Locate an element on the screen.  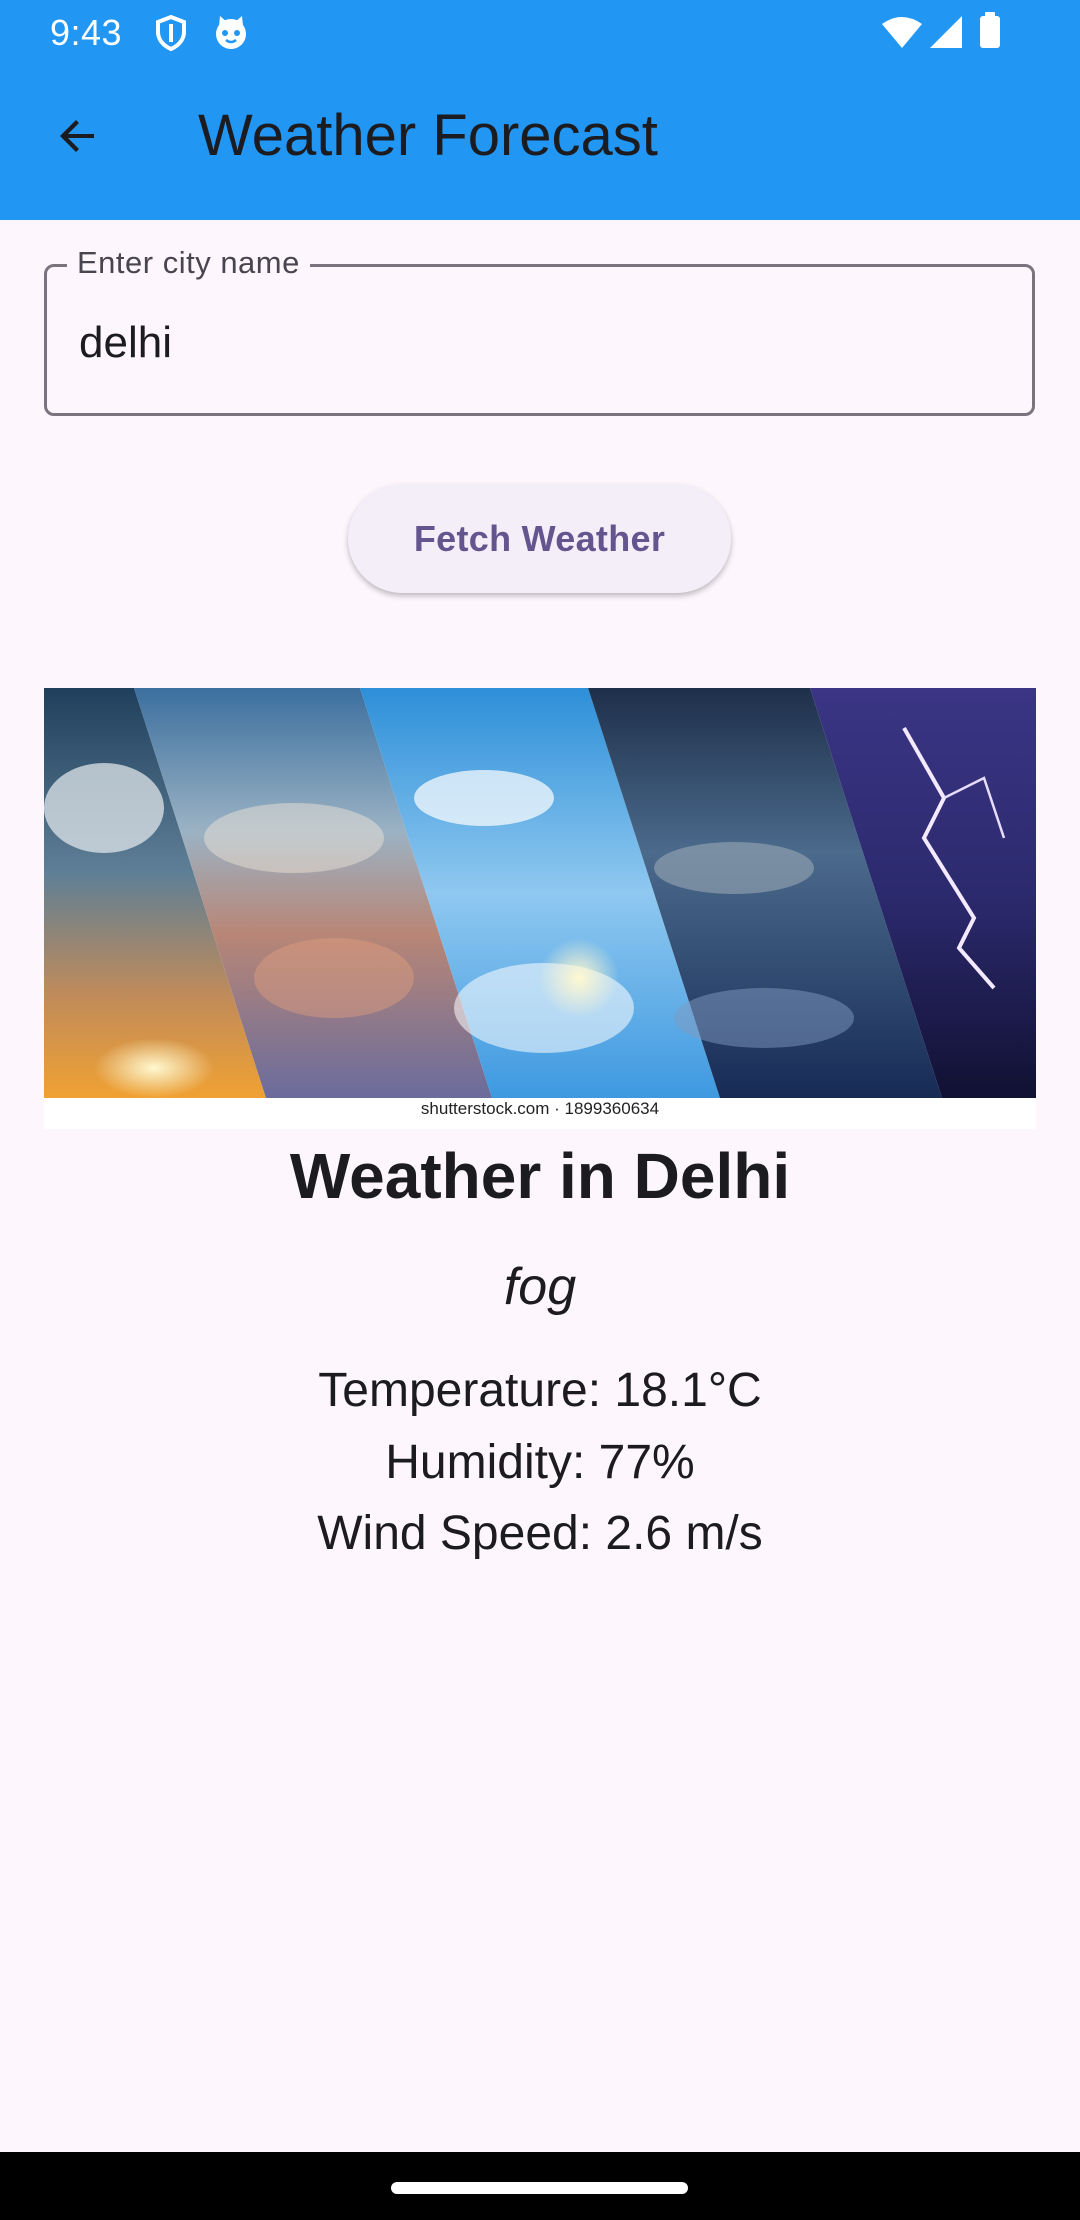
wifi-icon is located at coordinates (902, 35).